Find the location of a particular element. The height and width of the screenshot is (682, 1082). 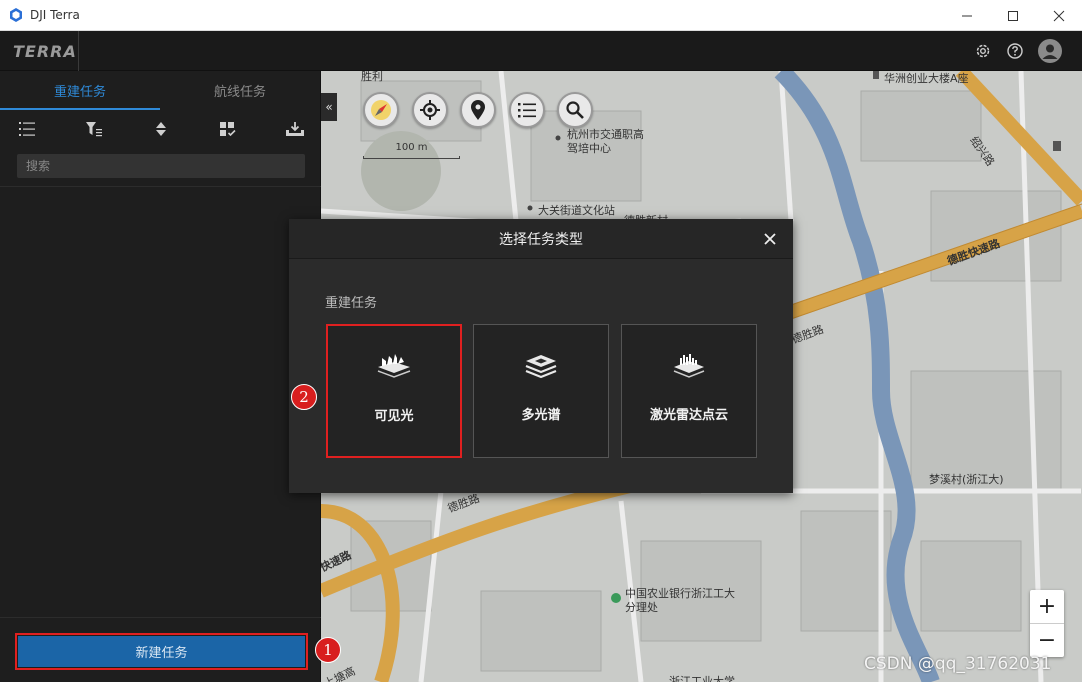

zoom-control: + − is located at coordinates (1047, 623).